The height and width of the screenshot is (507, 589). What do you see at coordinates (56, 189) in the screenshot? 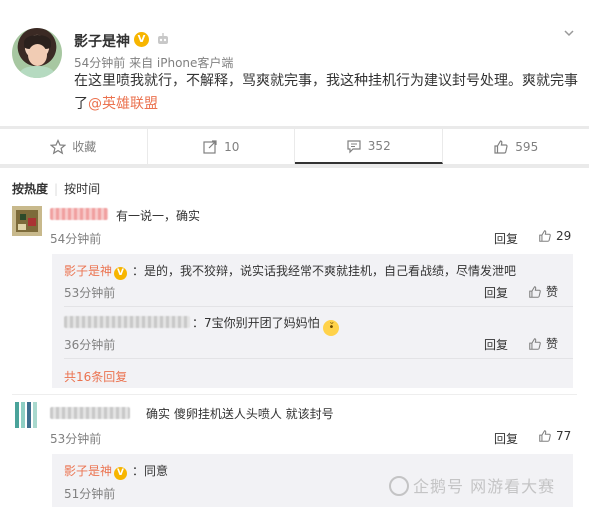
I see `sort-tabs: 按热度 | 按时间` at bounding box center [56, 189].